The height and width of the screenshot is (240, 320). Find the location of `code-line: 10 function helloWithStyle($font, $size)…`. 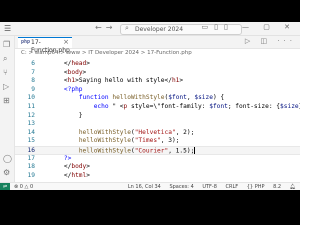

code-line: 10 function helloWithStyle($font, $size)… is located at coordinates (157, 98).